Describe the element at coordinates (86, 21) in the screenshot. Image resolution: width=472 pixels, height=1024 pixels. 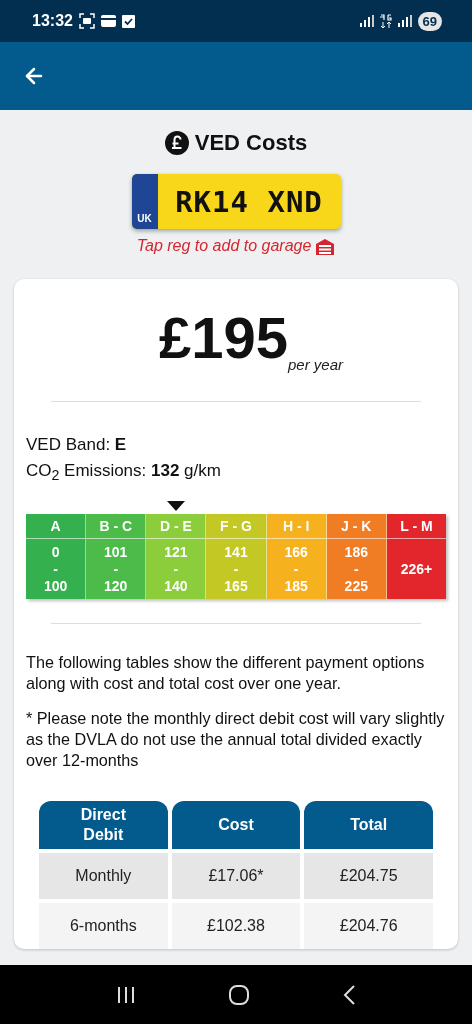
I see `screenshot-icon` at that location.